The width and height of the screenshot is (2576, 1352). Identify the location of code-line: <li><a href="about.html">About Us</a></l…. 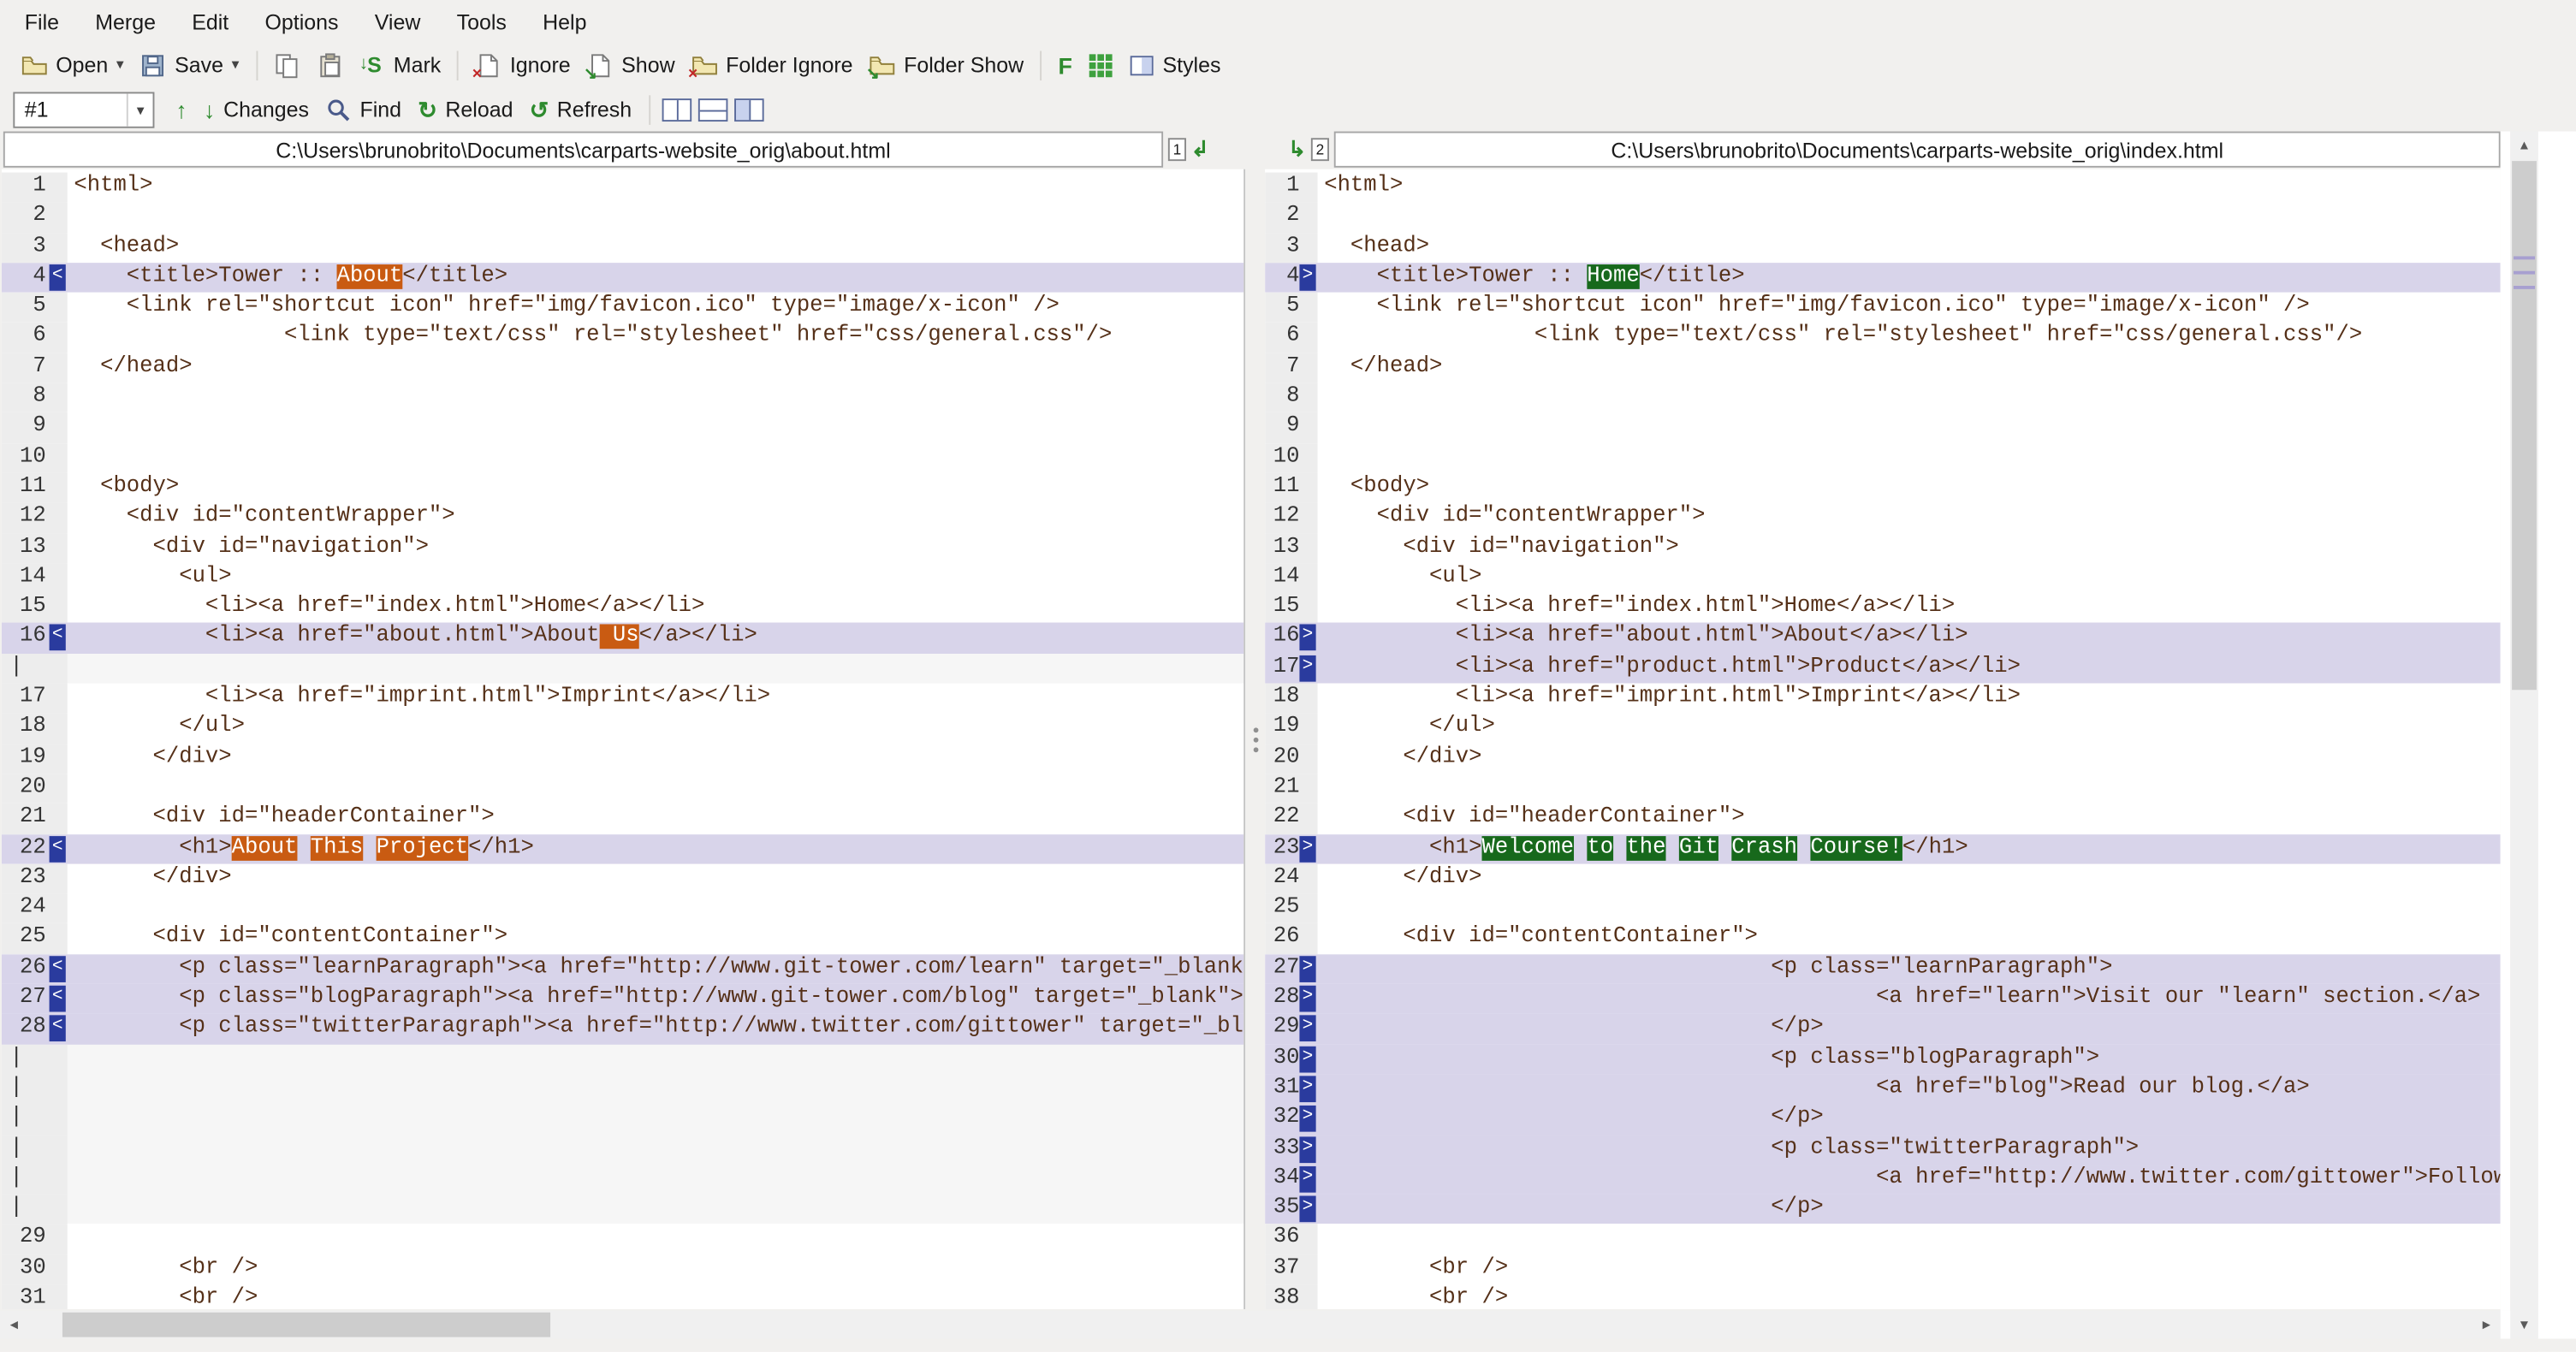
(655, 638).